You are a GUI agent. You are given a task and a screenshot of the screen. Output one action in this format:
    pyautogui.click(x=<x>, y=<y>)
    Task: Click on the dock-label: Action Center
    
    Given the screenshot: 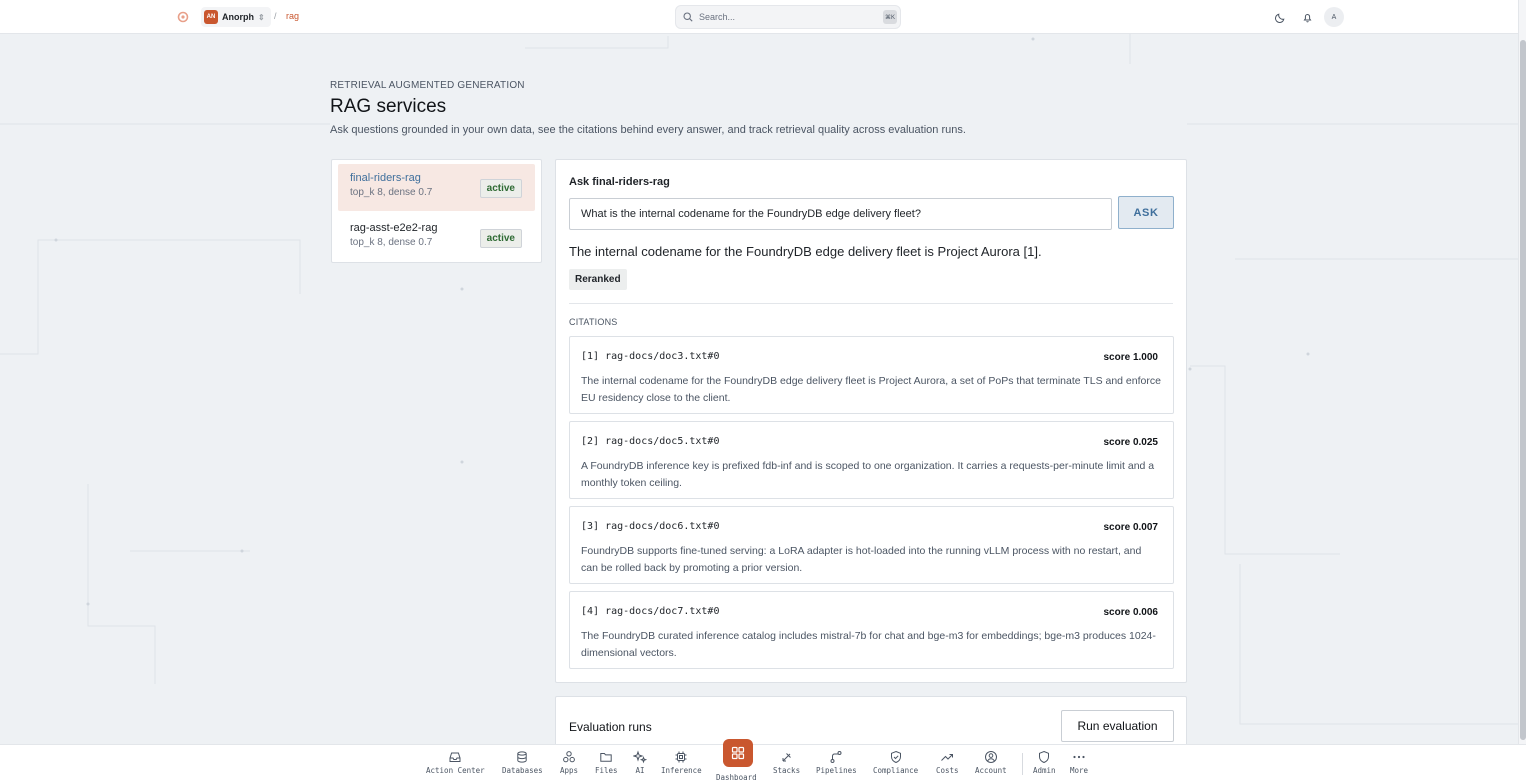 What is the action you would take?
    pyautogui.click(x=455, y=770)
    